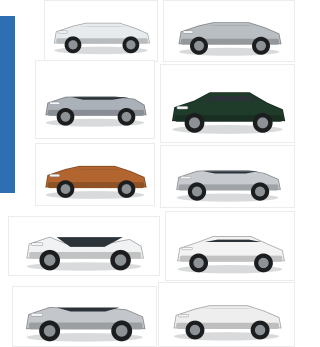  What do you see at coordinates (101, 38) in the screenshot?
I see `car-mach-e-white` at bounding box center [101, 38].